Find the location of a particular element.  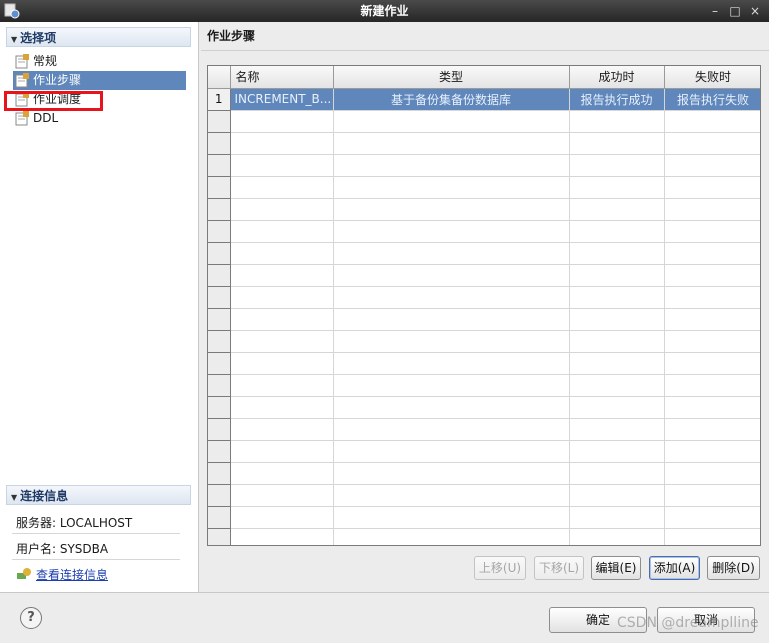

view-connection-info-link-row: 查看连接信息 is located at coordinates (62, 574).